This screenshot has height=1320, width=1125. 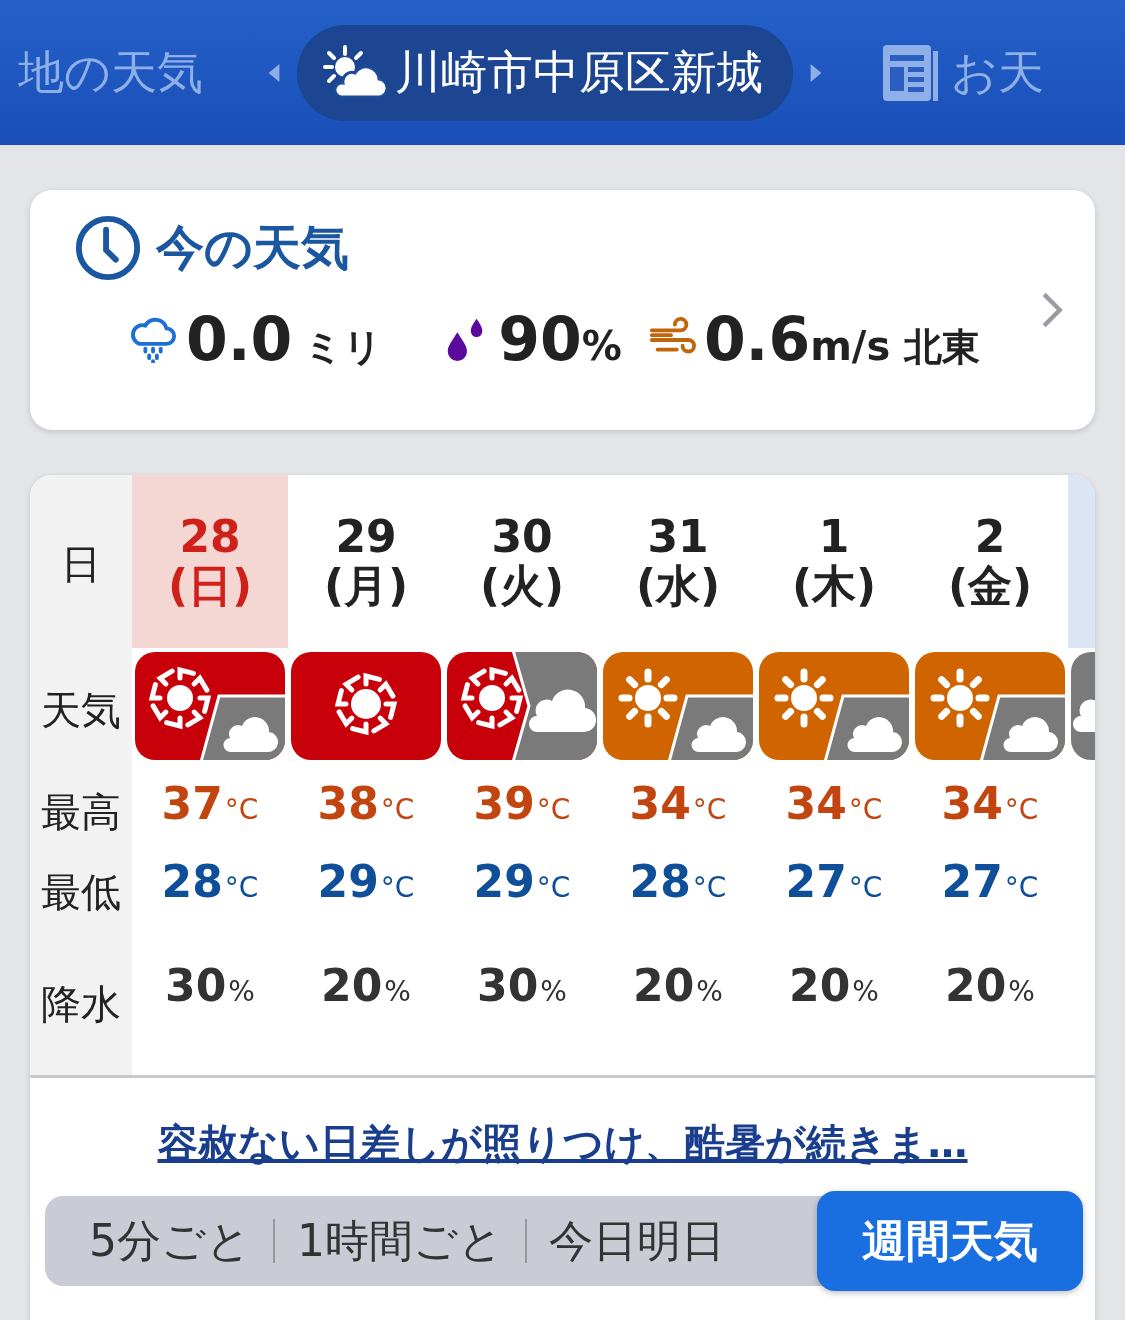 What do you see at coordinates (366, 561) in the screenshot?
I see `date-header: 29 (月)` at bounding box center [366, 561].